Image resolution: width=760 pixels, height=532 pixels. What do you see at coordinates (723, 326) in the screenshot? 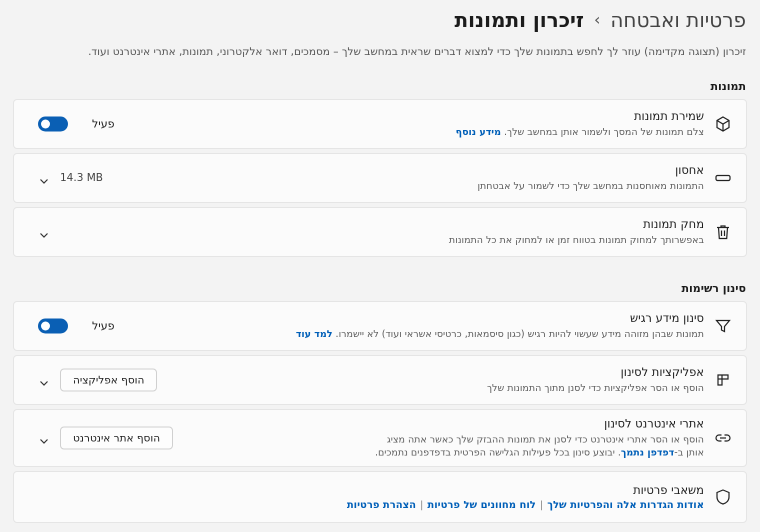
I see `filter-funnel-icon` at bounding box center [723, 326].